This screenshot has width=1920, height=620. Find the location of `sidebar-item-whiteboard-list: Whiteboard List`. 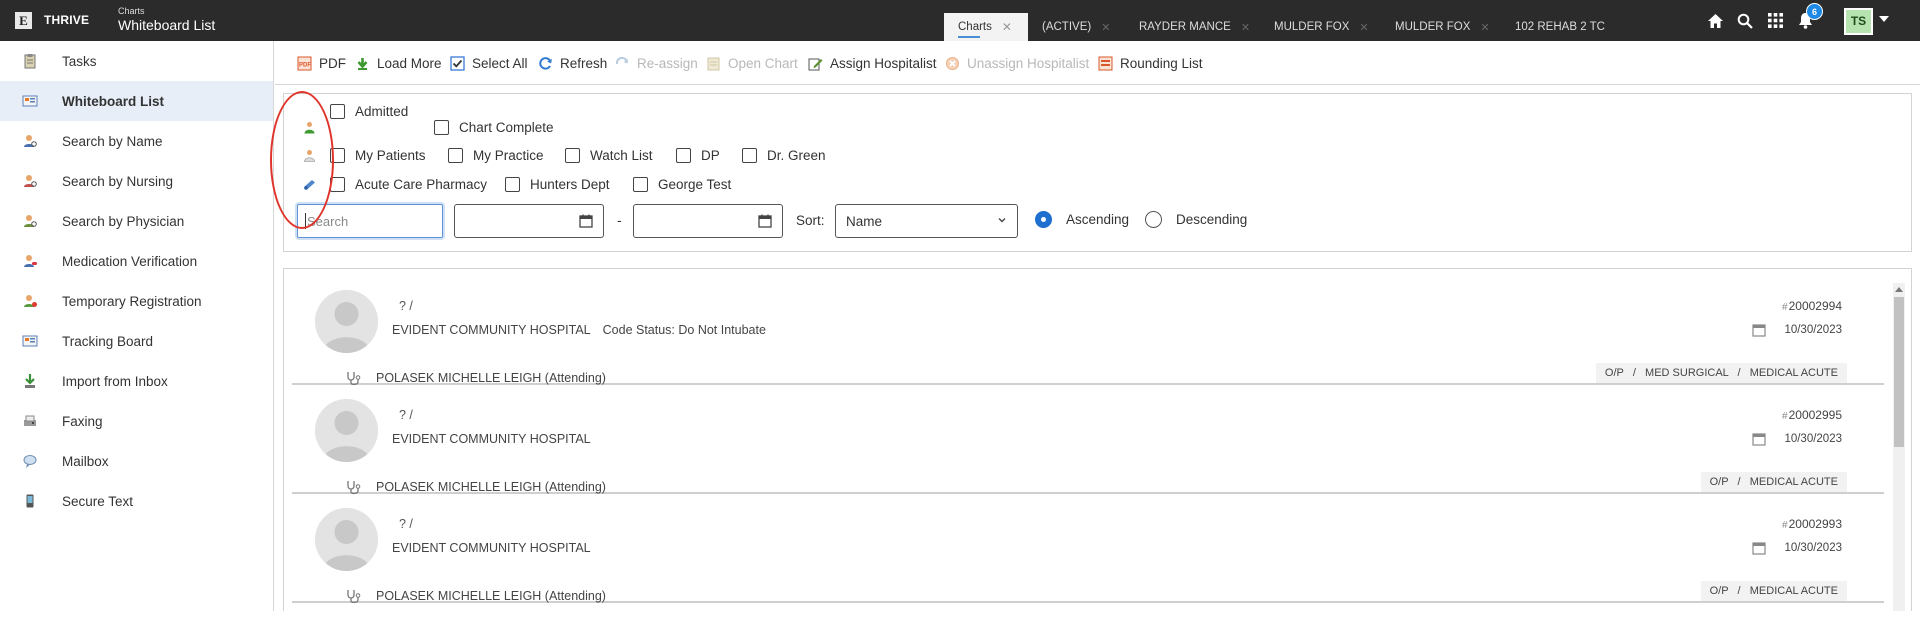

sidebar-item-whiteboard-list: Whiteboard List is located at coordinates (136, 101).